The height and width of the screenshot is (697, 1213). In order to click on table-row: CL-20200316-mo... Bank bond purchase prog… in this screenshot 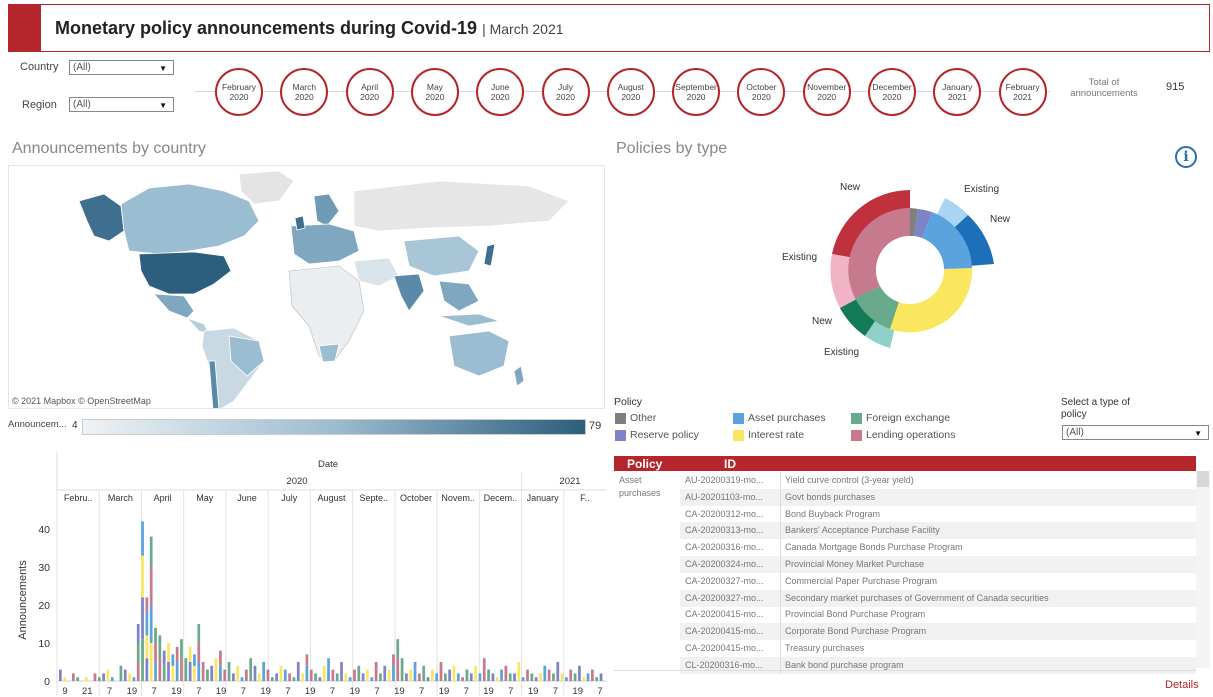, I will do `click(938, 665)`.